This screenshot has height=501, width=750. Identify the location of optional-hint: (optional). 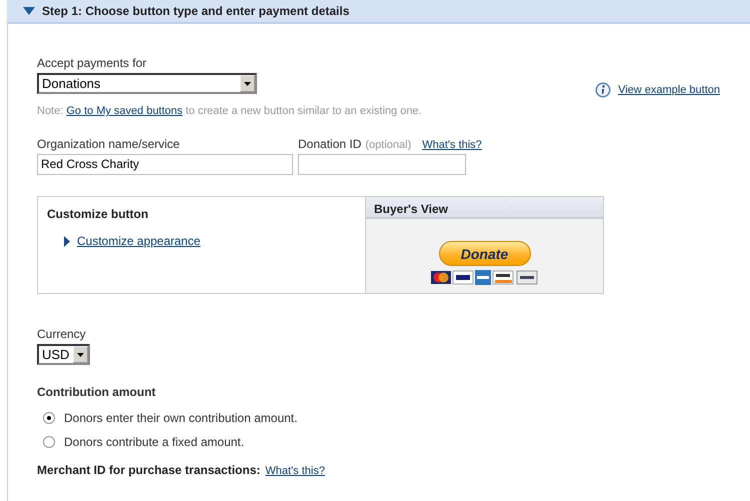
(388, 145).